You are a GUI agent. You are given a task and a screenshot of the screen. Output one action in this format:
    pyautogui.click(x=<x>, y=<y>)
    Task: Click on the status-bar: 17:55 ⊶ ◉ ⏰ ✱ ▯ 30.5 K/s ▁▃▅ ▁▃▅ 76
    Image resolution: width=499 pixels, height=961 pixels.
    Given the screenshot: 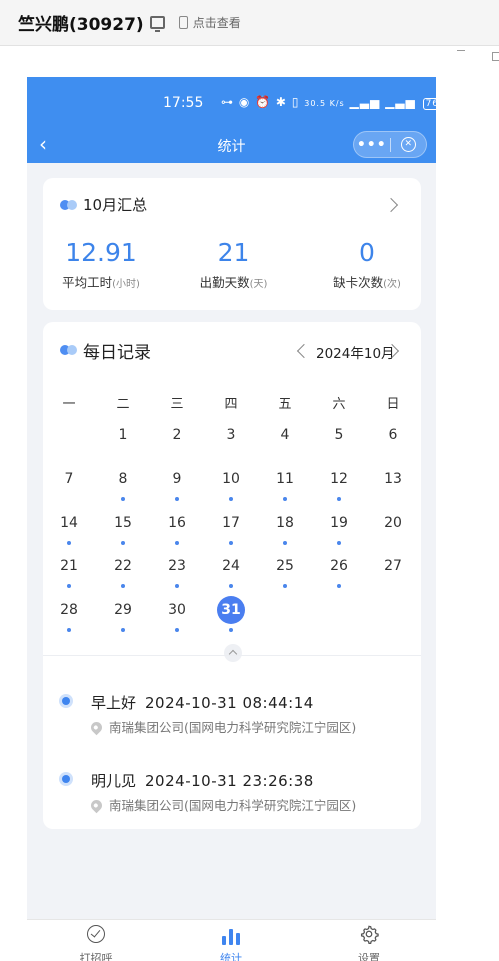 What is the action you would take?
    pyautogui.click(x=231, y=102)
    